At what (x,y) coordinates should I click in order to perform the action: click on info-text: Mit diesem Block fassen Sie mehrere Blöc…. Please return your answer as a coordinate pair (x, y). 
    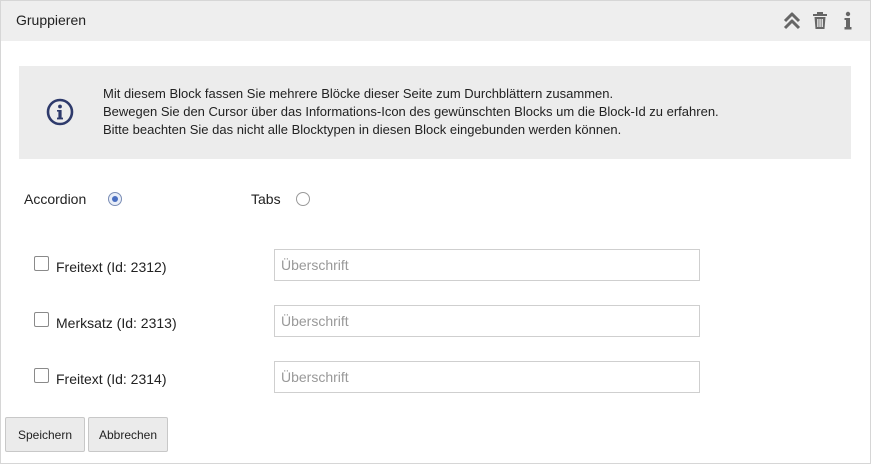
    Looking at the image, I should click on (411, 112).